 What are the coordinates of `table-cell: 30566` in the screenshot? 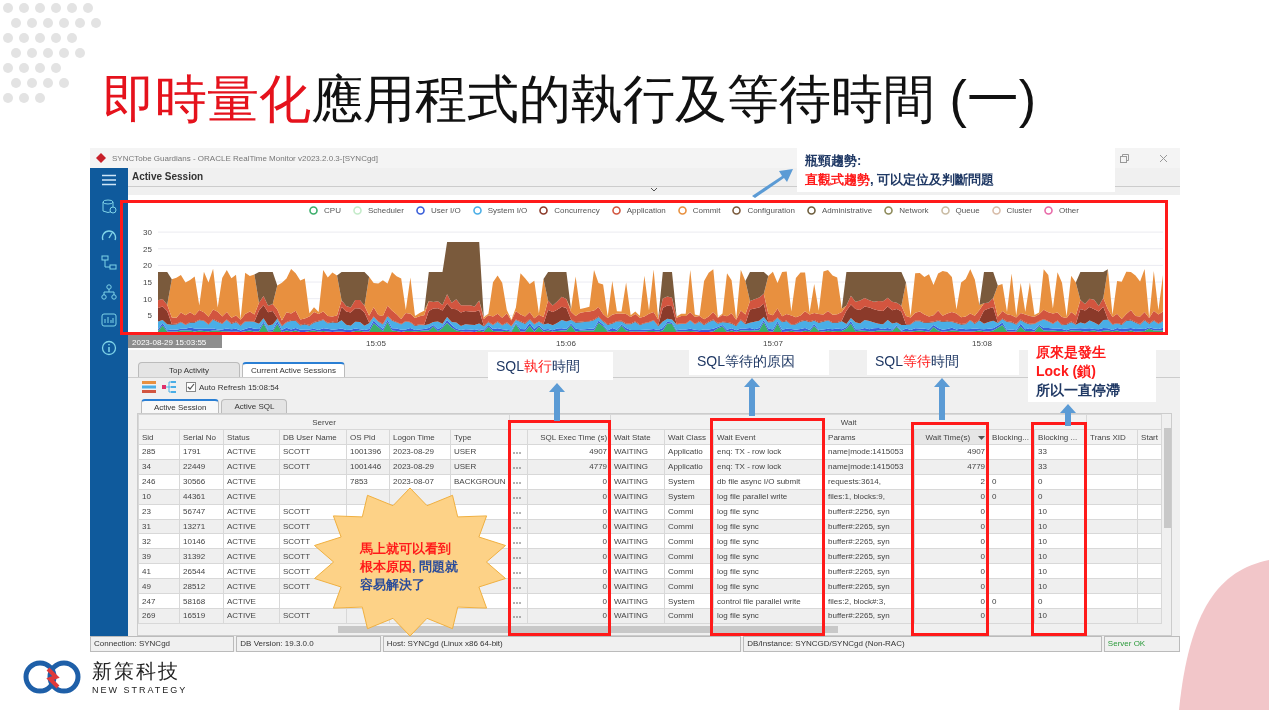 It's located at (194, 482).